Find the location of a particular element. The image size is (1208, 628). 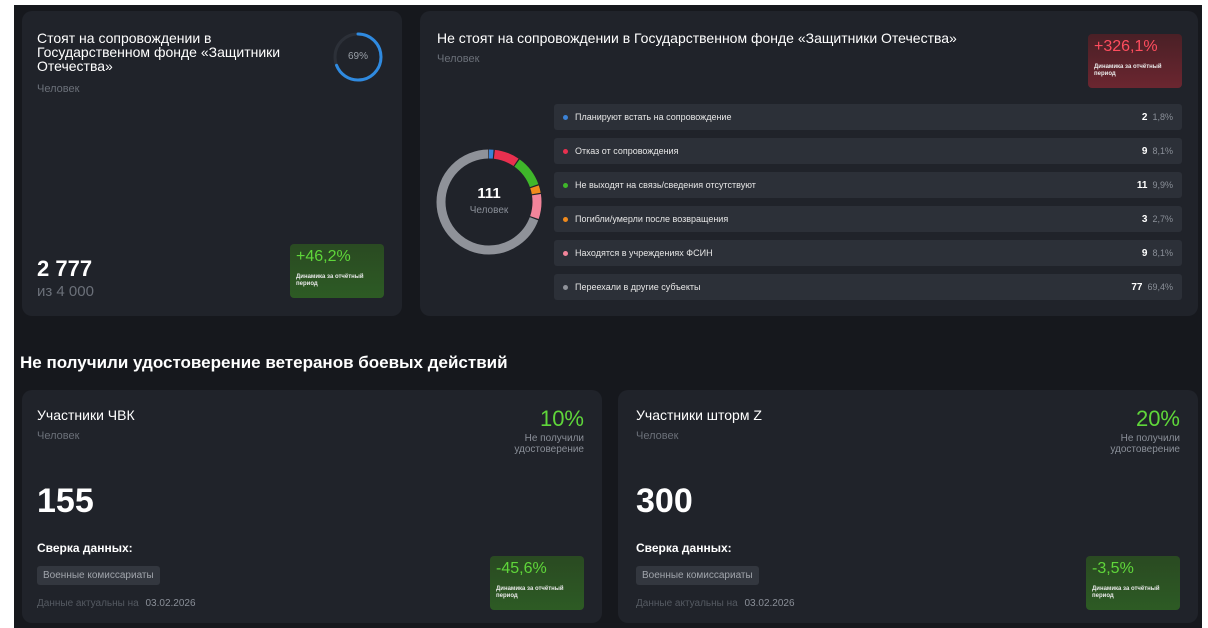

item-count: 77 is located at coordinates (1137, 287).